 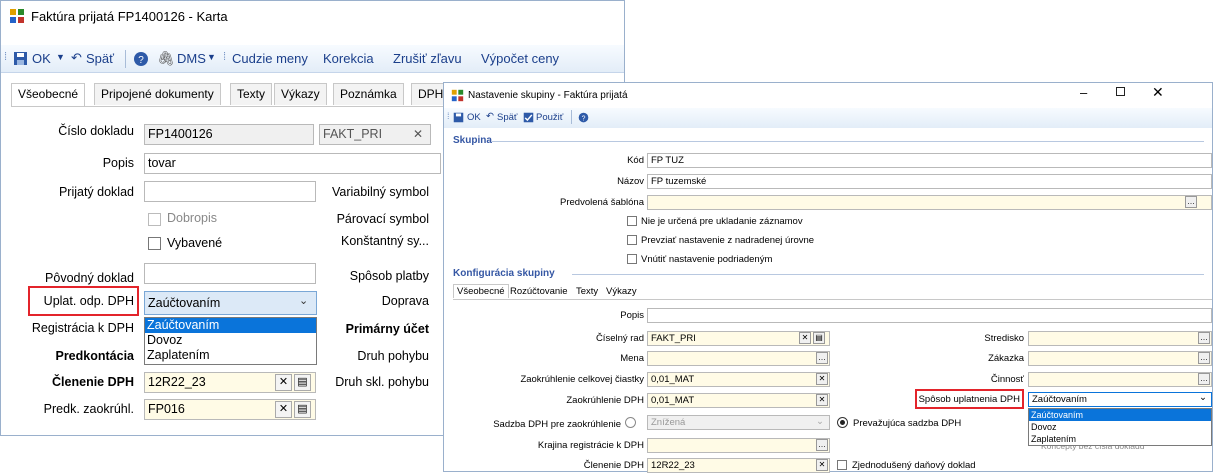 I want to click on round-vat-field: 0,01_MAT, so click(x=738, y=400).